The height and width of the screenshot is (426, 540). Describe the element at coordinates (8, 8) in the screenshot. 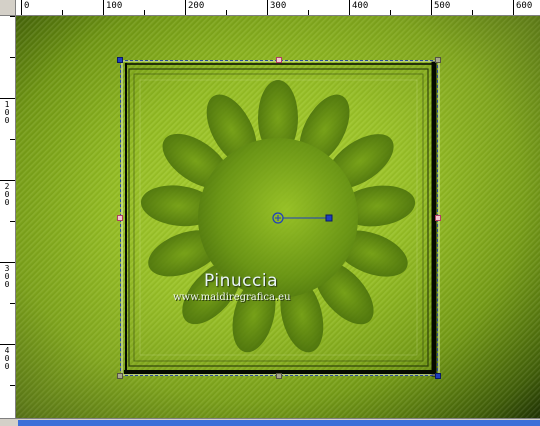

I see `ruler-corner` at that location.